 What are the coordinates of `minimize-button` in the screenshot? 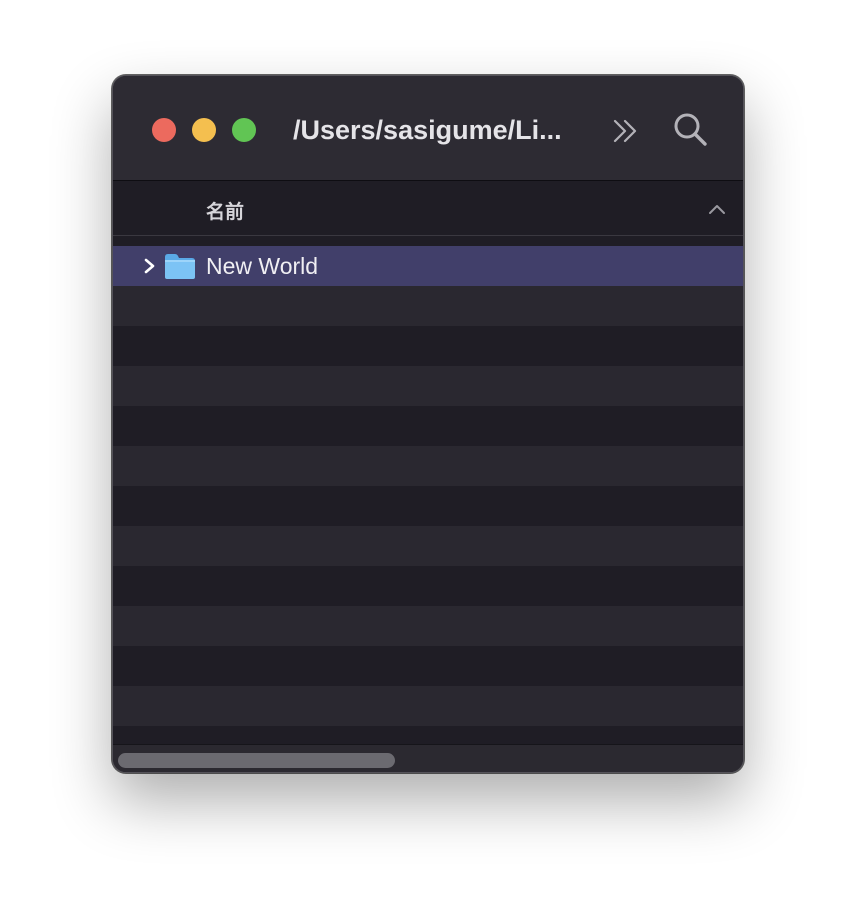 It's located at (204, 130).